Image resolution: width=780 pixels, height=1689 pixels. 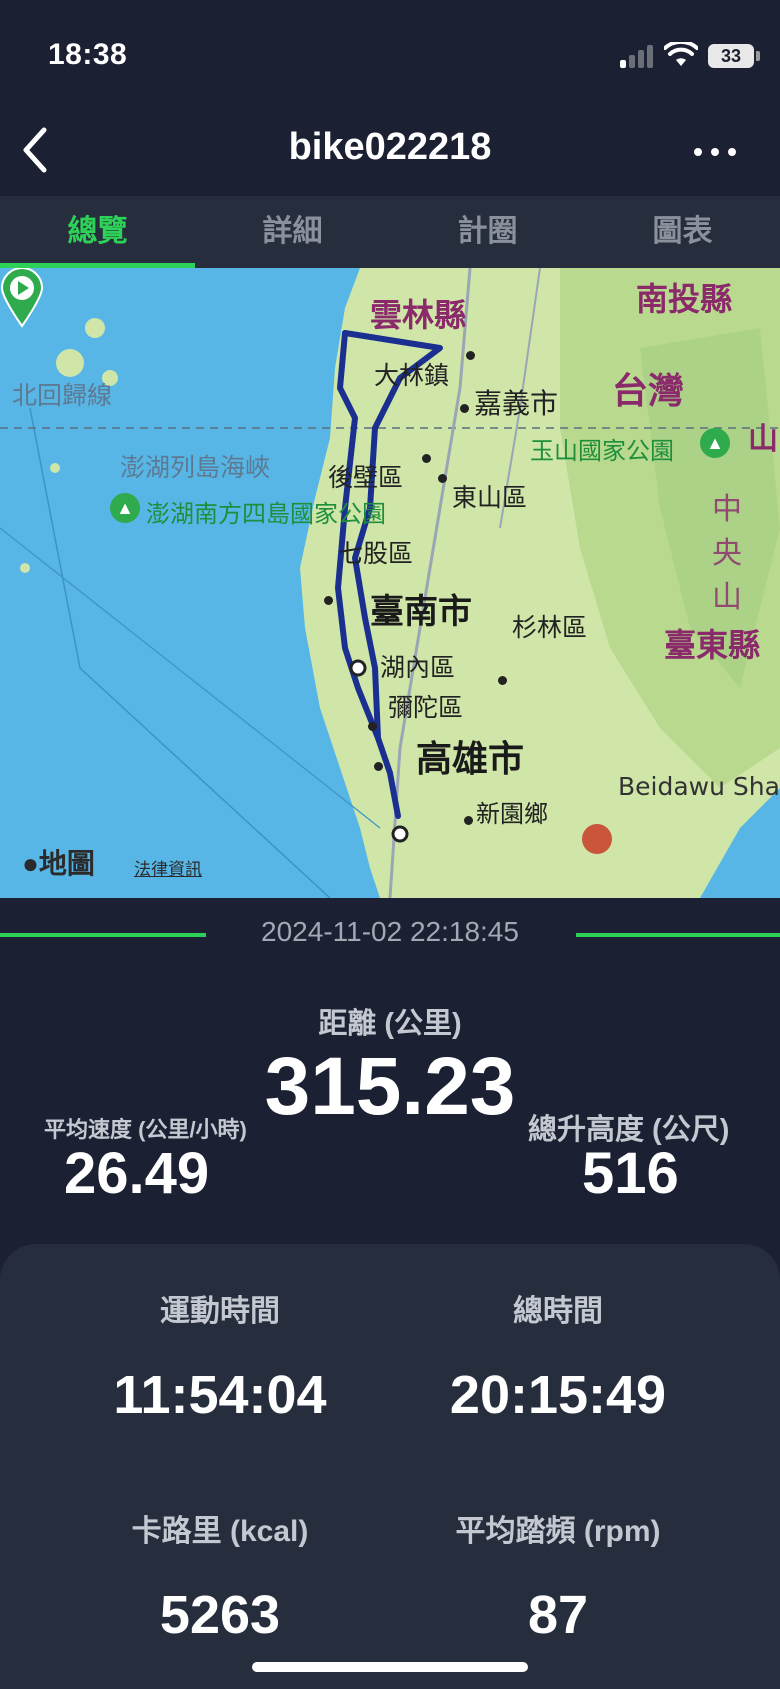 I want to click on tab-charts: 圖表, so click(x=682, y=232).